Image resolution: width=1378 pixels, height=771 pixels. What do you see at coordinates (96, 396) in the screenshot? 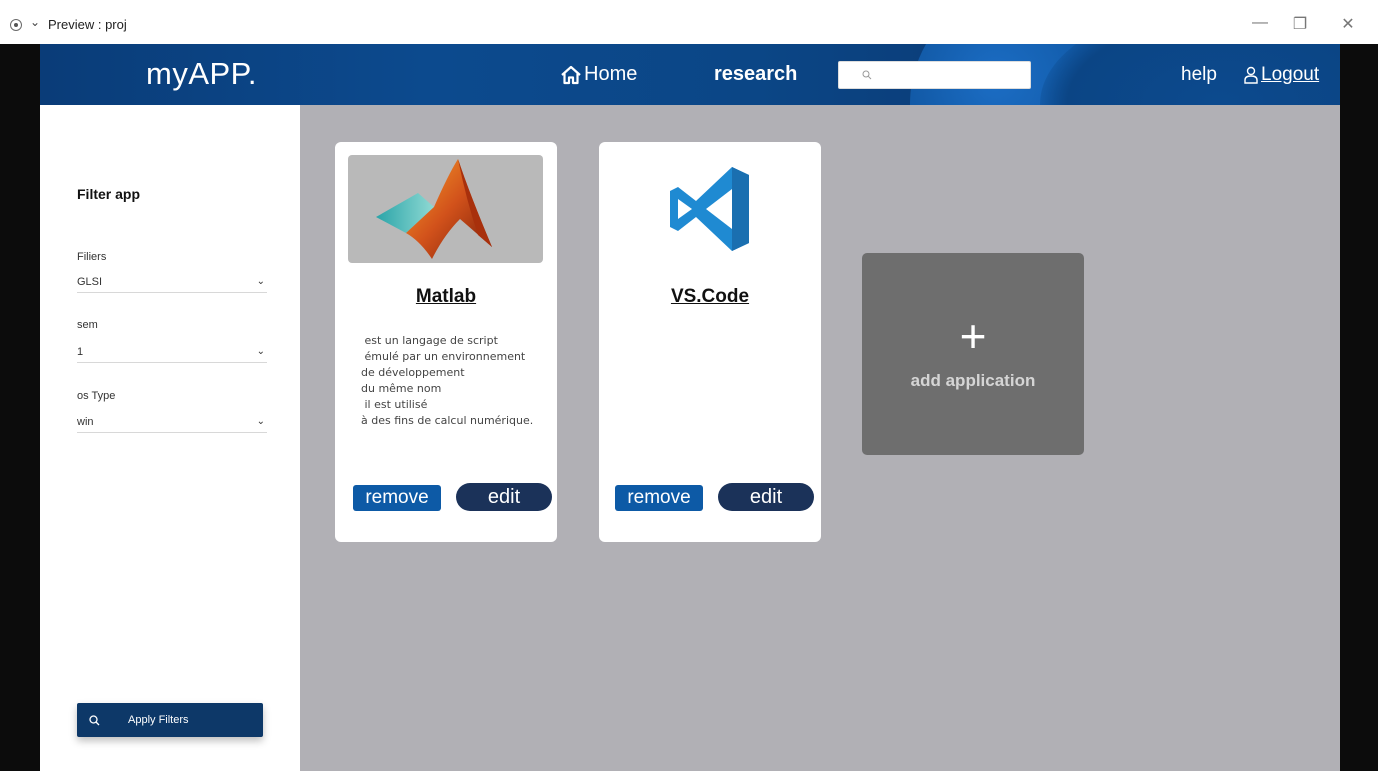
I see `filter-label-os-type: os Type` at bounding box center [96, 396].